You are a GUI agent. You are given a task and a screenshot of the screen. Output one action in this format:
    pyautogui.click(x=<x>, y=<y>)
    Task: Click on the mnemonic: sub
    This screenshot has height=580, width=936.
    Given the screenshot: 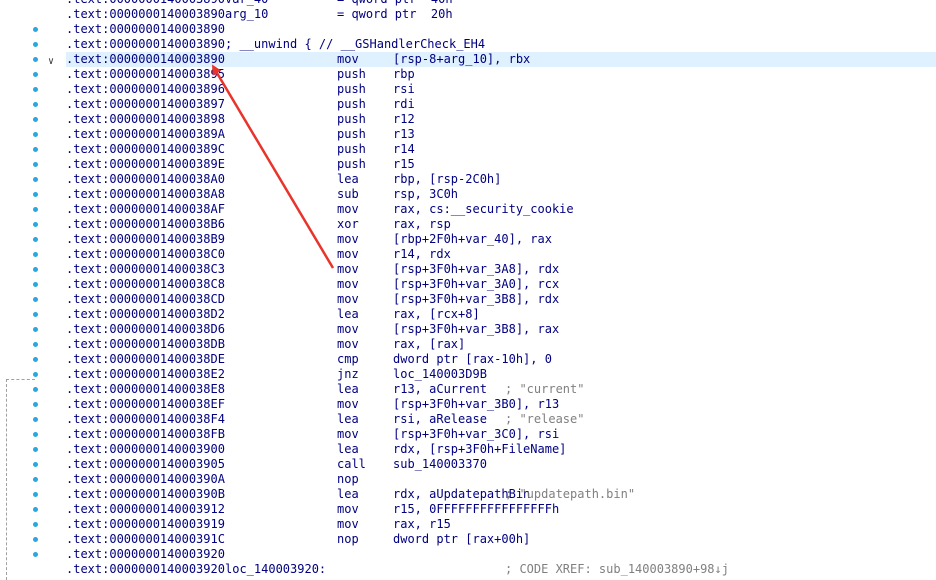 What is the action you would take?
    pyautogui.click(x=348, y=194)
    